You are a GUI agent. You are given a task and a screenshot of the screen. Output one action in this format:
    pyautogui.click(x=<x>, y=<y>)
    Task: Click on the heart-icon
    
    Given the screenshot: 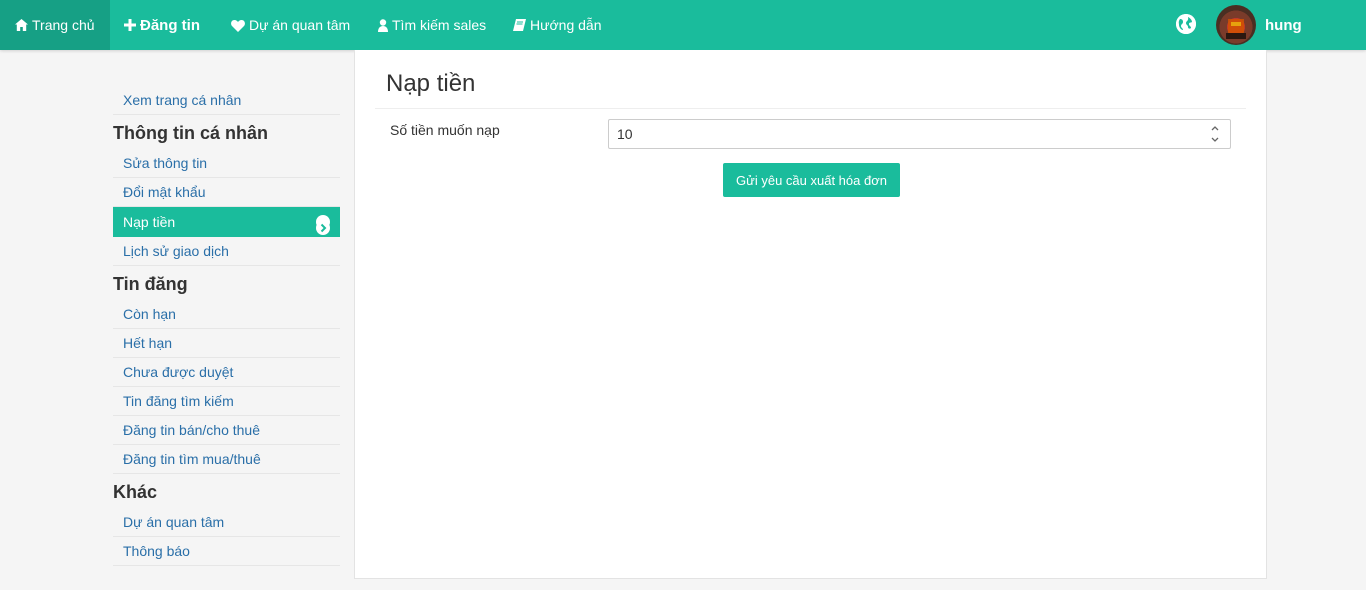 What is the action you would take?
    pyautogui.click(x=238, y=25)
    